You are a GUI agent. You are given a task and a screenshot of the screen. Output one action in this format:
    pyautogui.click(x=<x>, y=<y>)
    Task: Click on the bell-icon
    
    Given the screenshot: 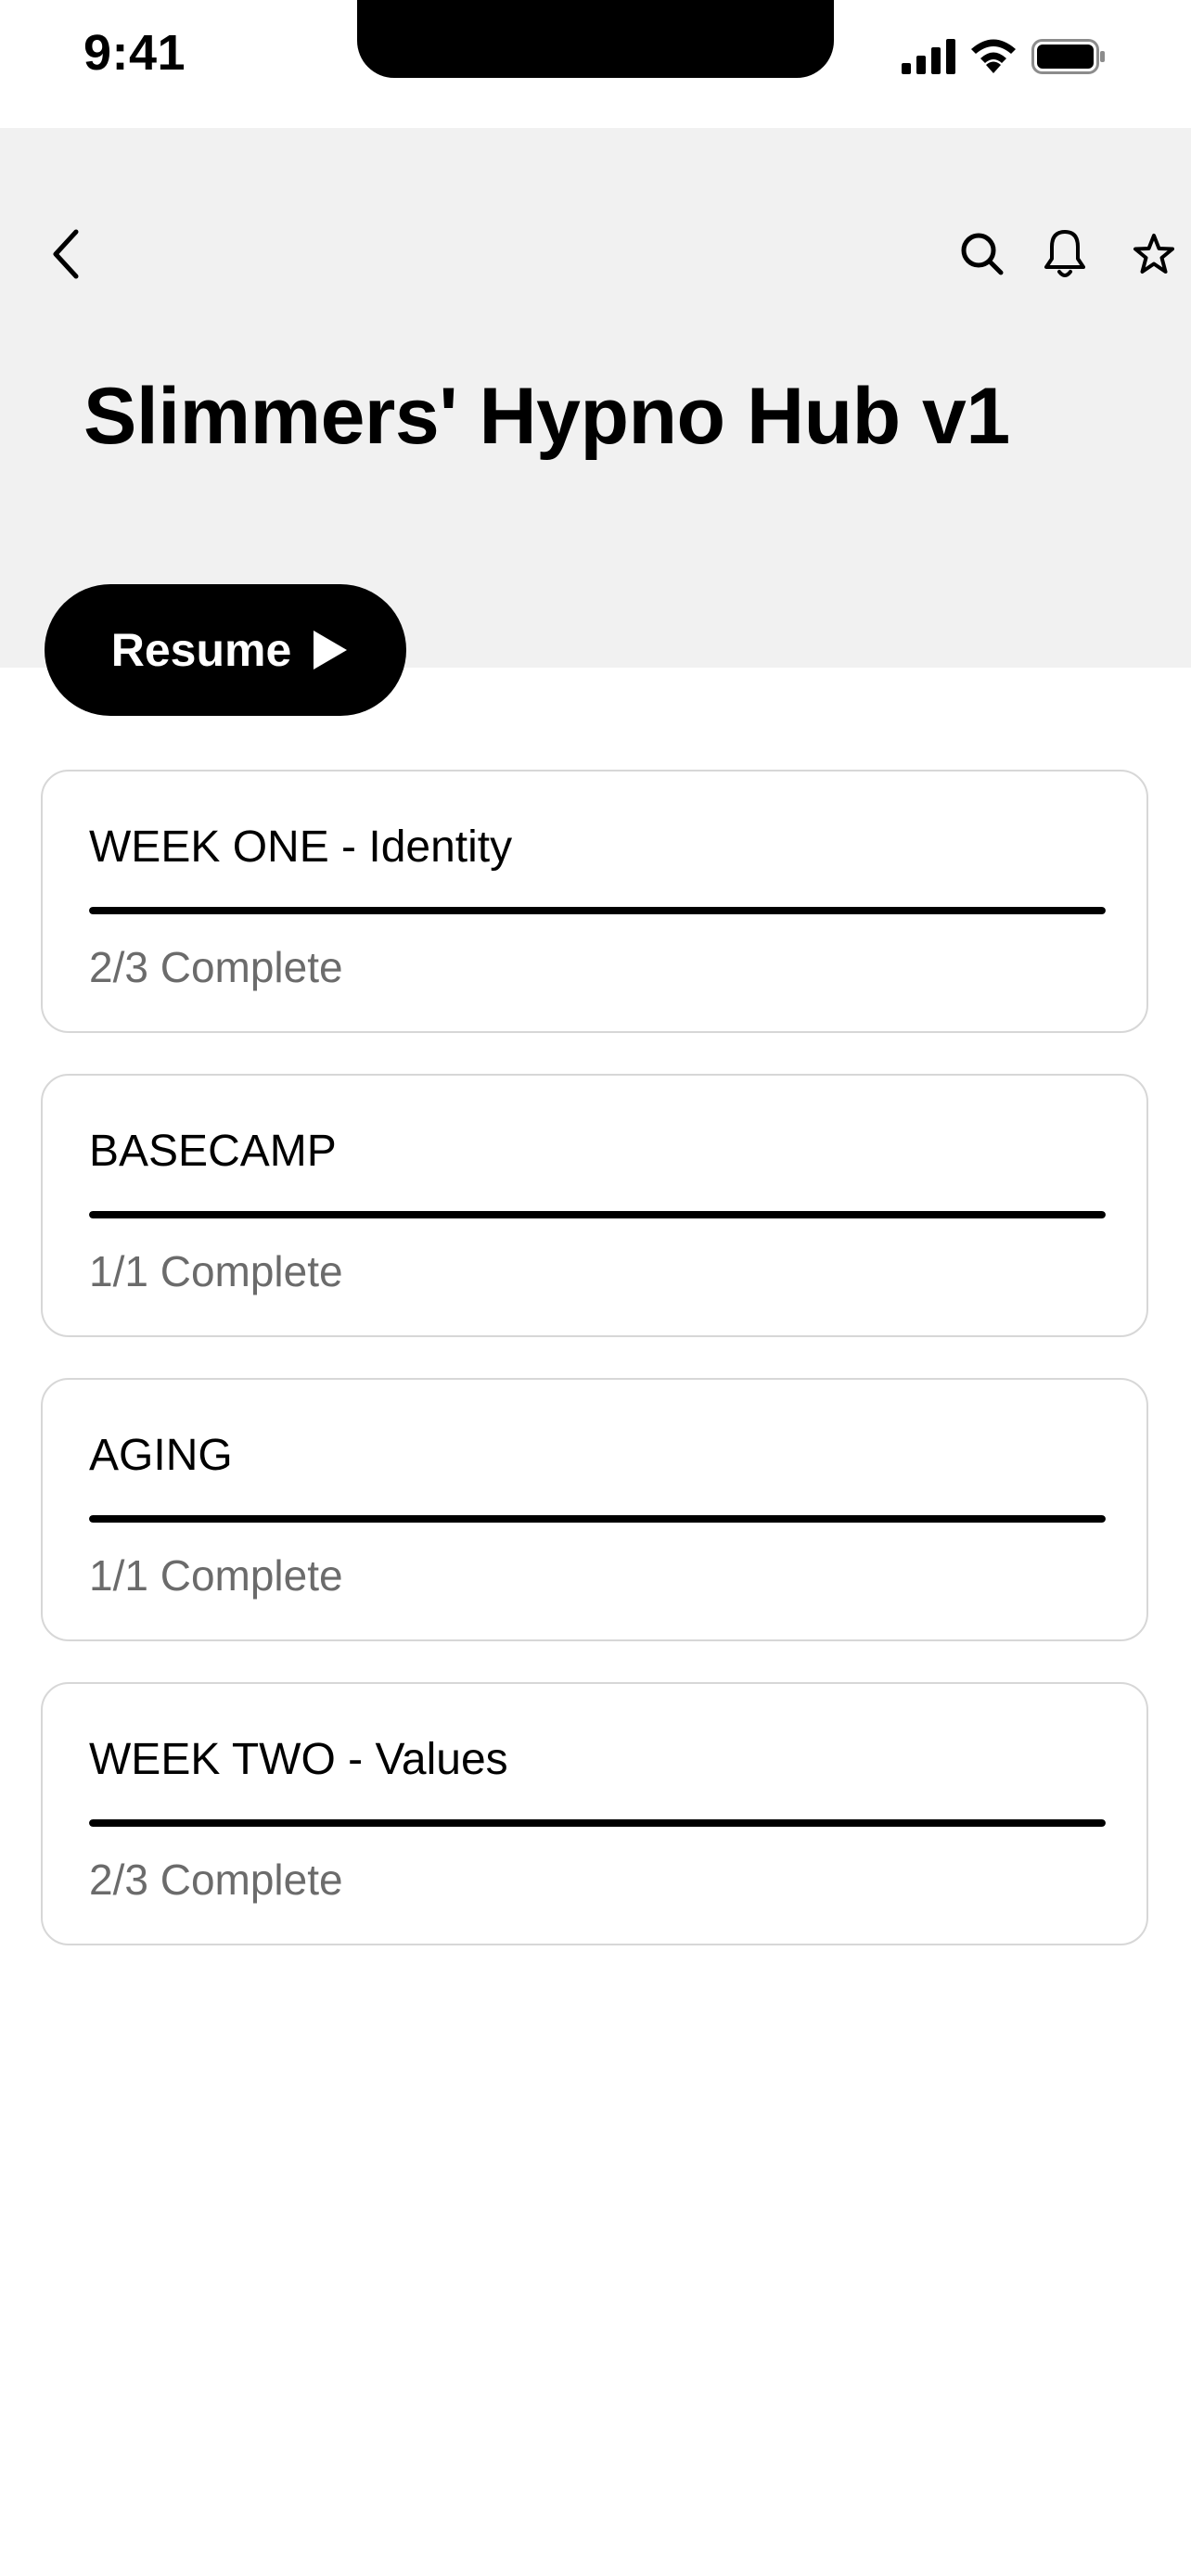 What is the action you would take?
    pyautogui.click(x=1065, y=254)
    